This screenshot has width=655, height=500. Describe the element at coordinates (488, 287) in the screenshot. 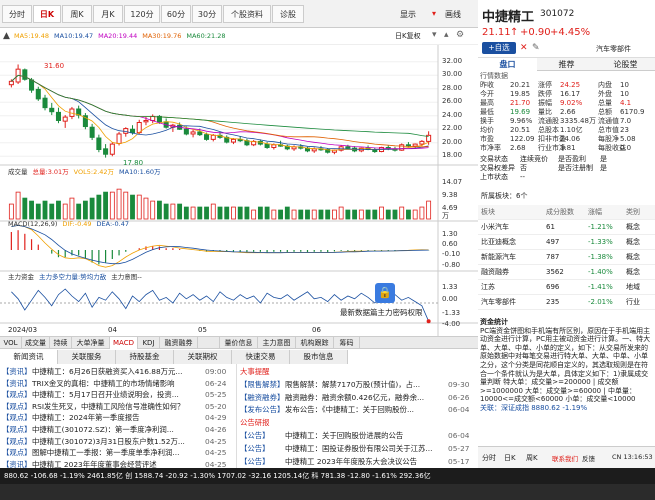

I see `industry-cell: 江苏` at that location.